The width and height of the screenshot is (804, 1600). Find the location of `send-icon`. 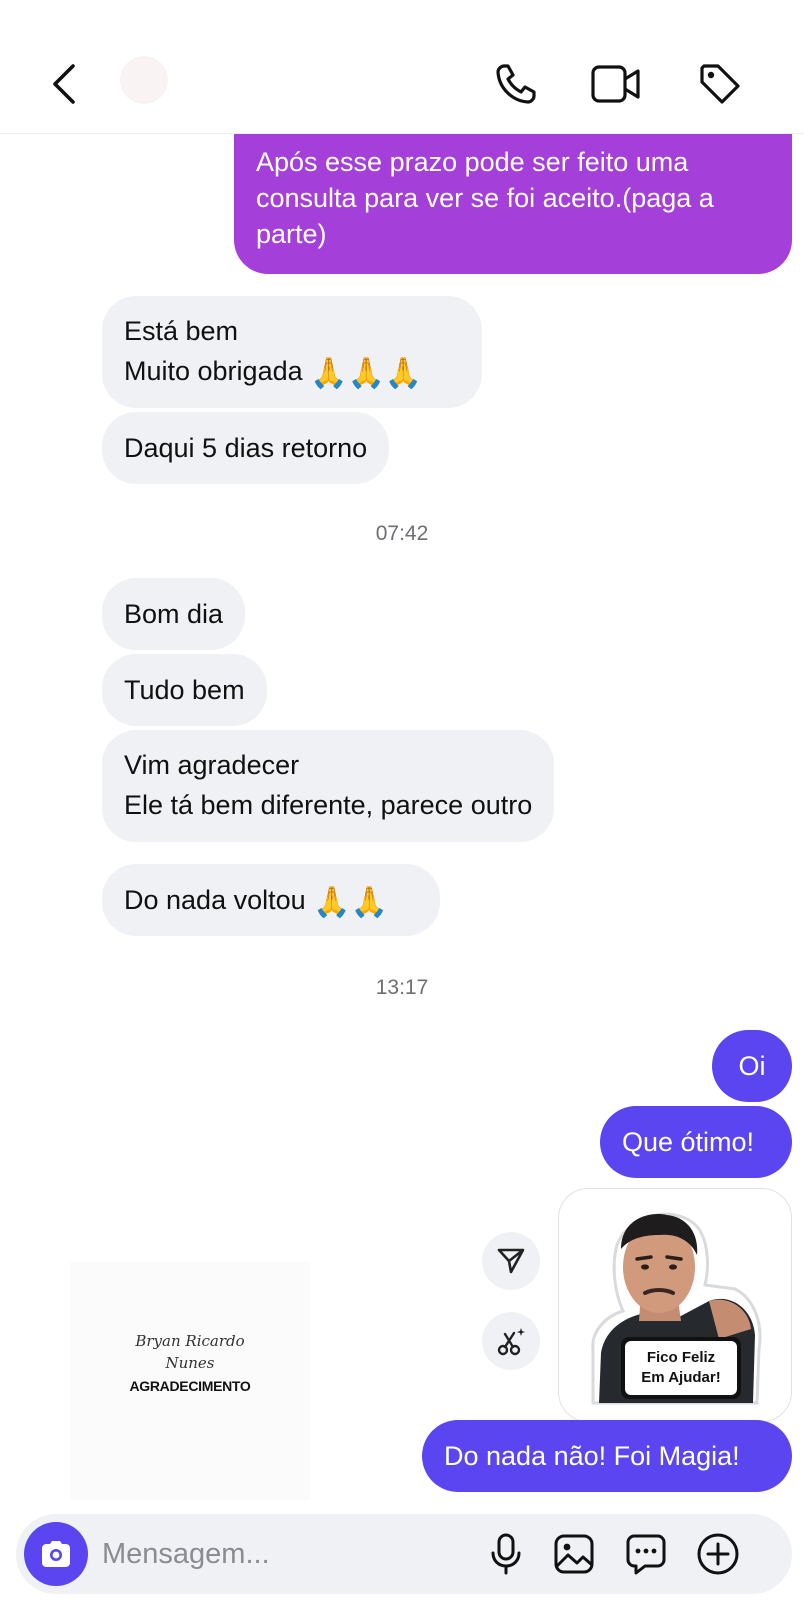

send-icon is located at coordinates (511, 1261).